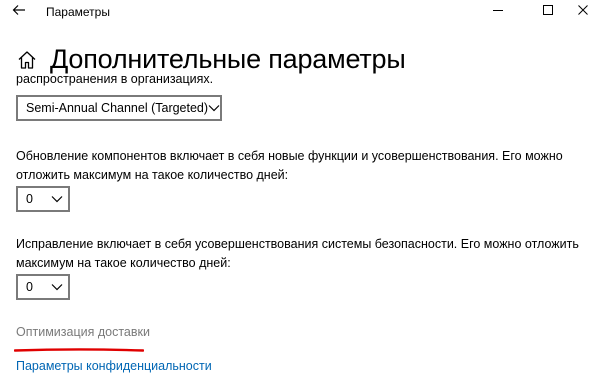  Describe the element at coordinates (114, 366) in the screenshot. I see `privacy-settings-link: Параметры конфиденциальности` at that location.